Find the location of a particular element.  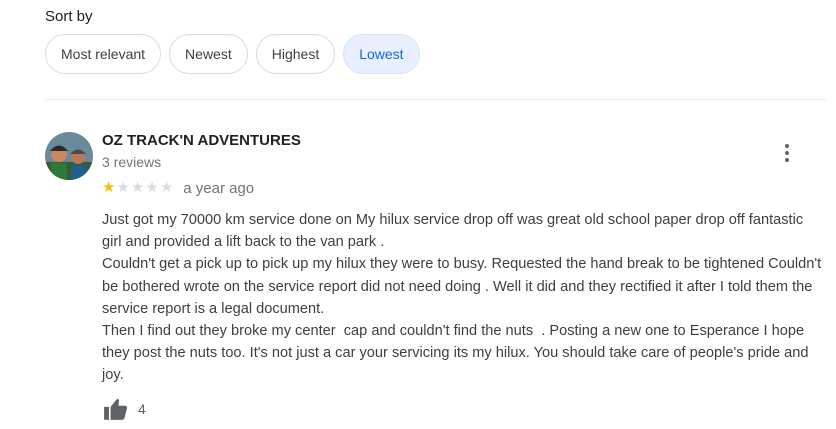

avatar-photo is located at coordinates (69, 156).